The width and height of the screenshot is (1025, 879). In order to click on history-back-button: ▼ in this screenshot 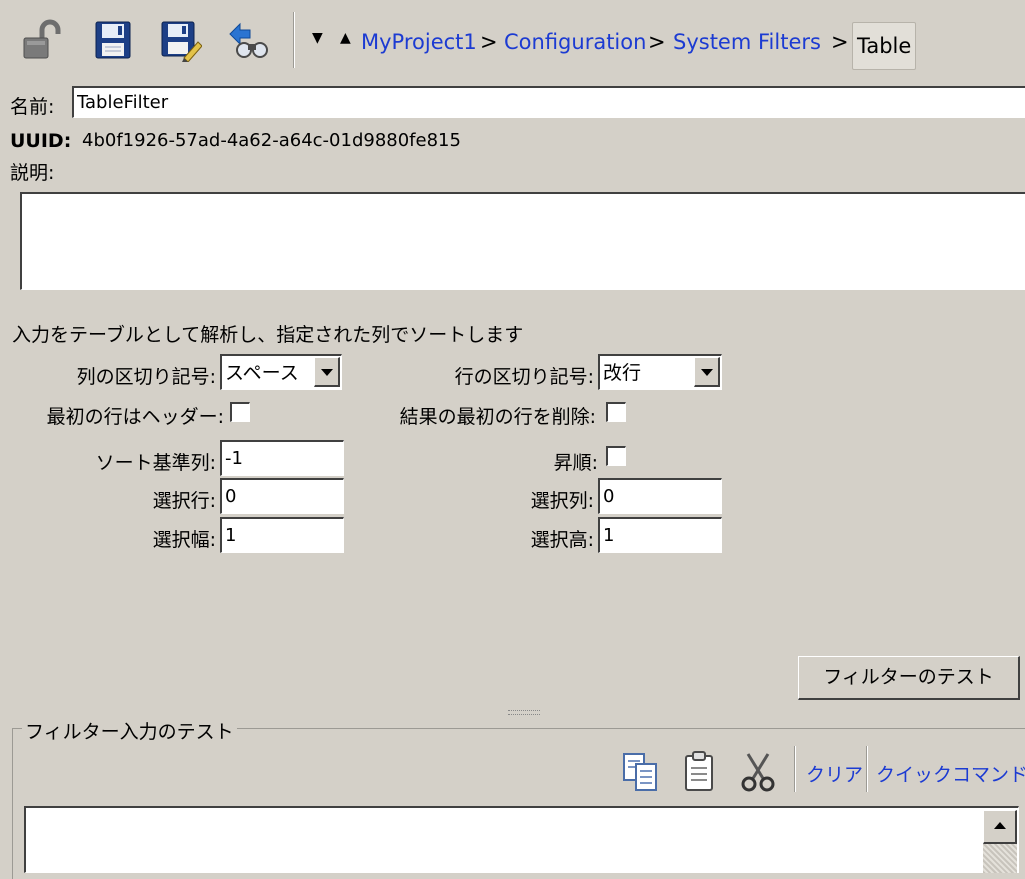, I will do `click(317, 38)`.